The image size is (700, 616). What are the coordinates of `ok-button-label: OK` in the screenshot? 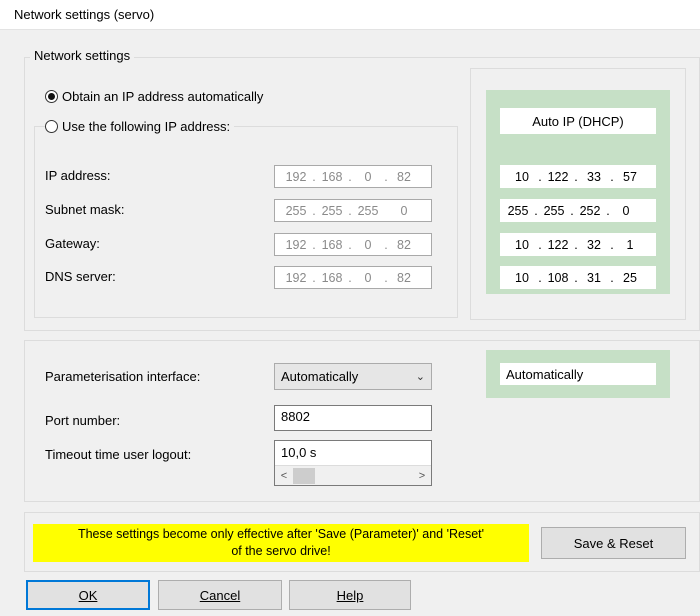 It's located at (88, 595).